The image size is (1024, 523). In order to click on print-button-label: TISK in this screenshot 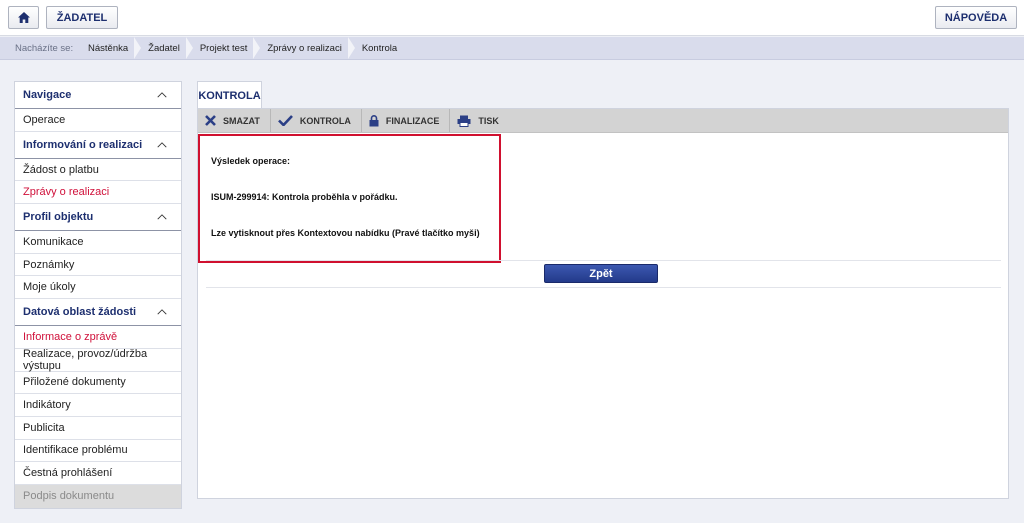, I will do `click(488, 120)`.